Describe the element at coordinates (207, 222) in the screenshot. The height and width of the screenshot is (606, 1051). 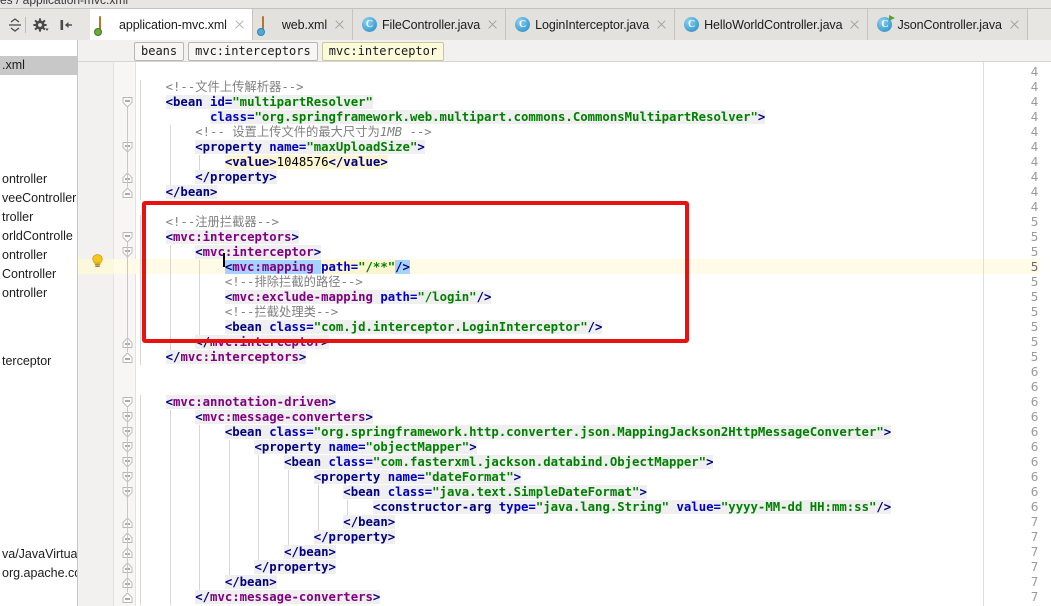
I see `code-line: <!--注册拦截器-->` at that location.